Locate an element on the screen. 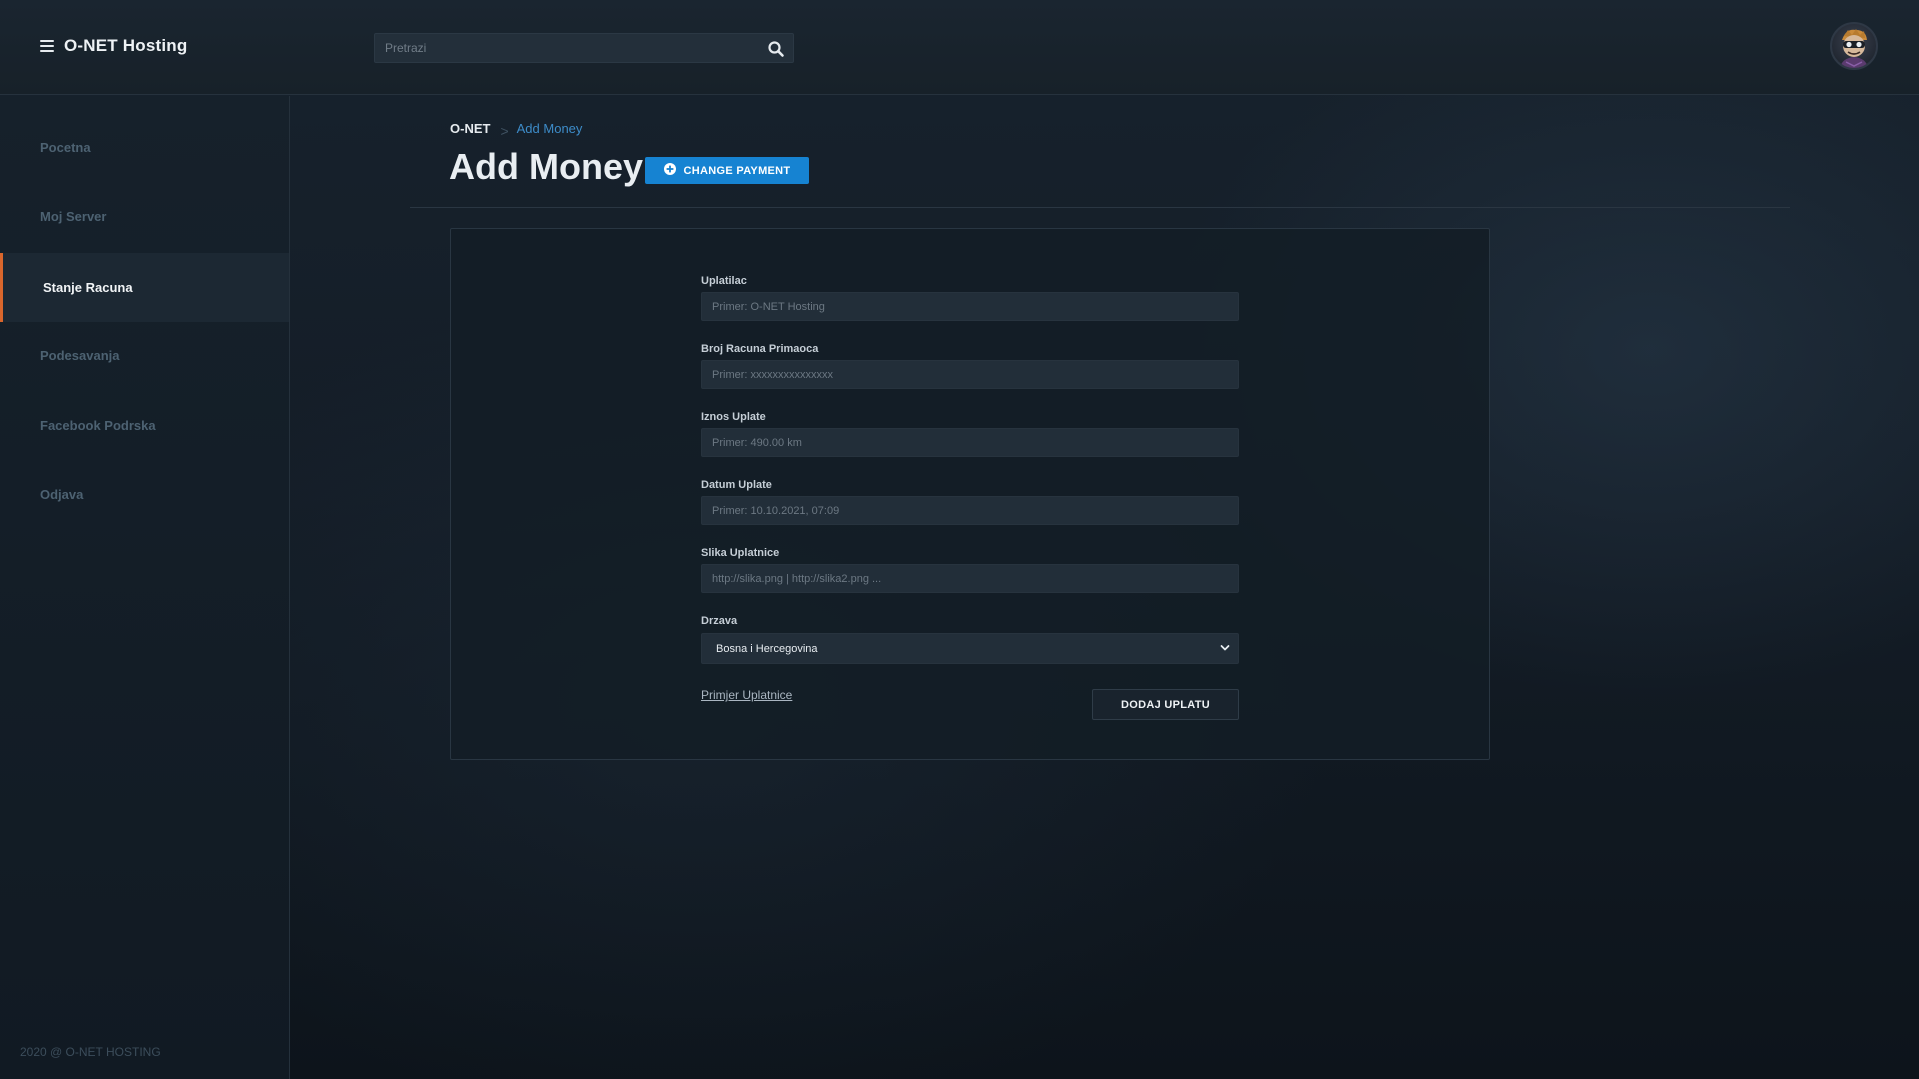  amount-input is located at coordinates (970, 442).